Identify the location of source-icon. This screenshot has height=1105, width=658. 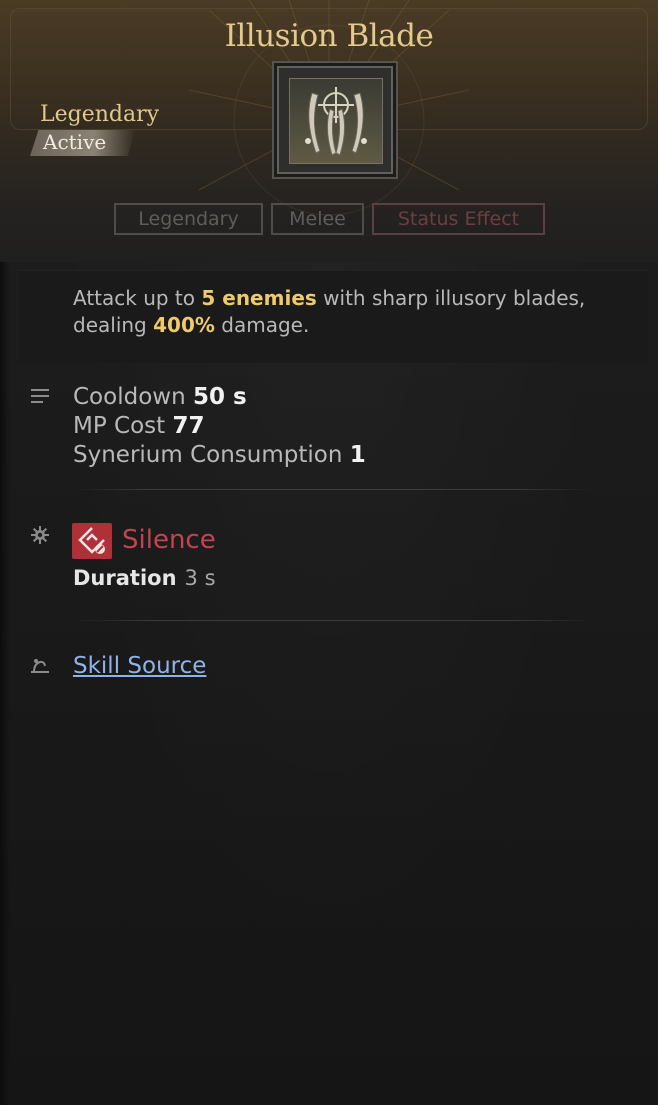
(40, 666).